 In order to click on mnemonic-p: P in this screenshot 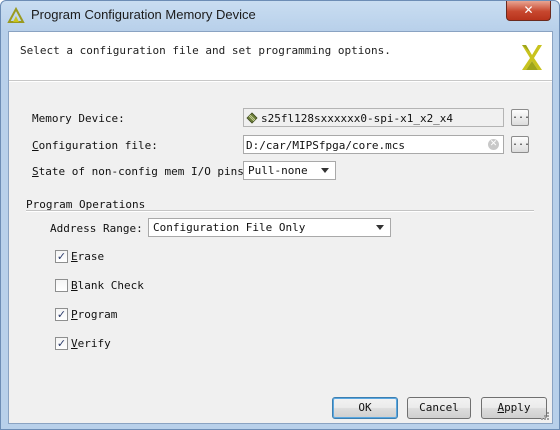, I will do `click(74, 314)`.